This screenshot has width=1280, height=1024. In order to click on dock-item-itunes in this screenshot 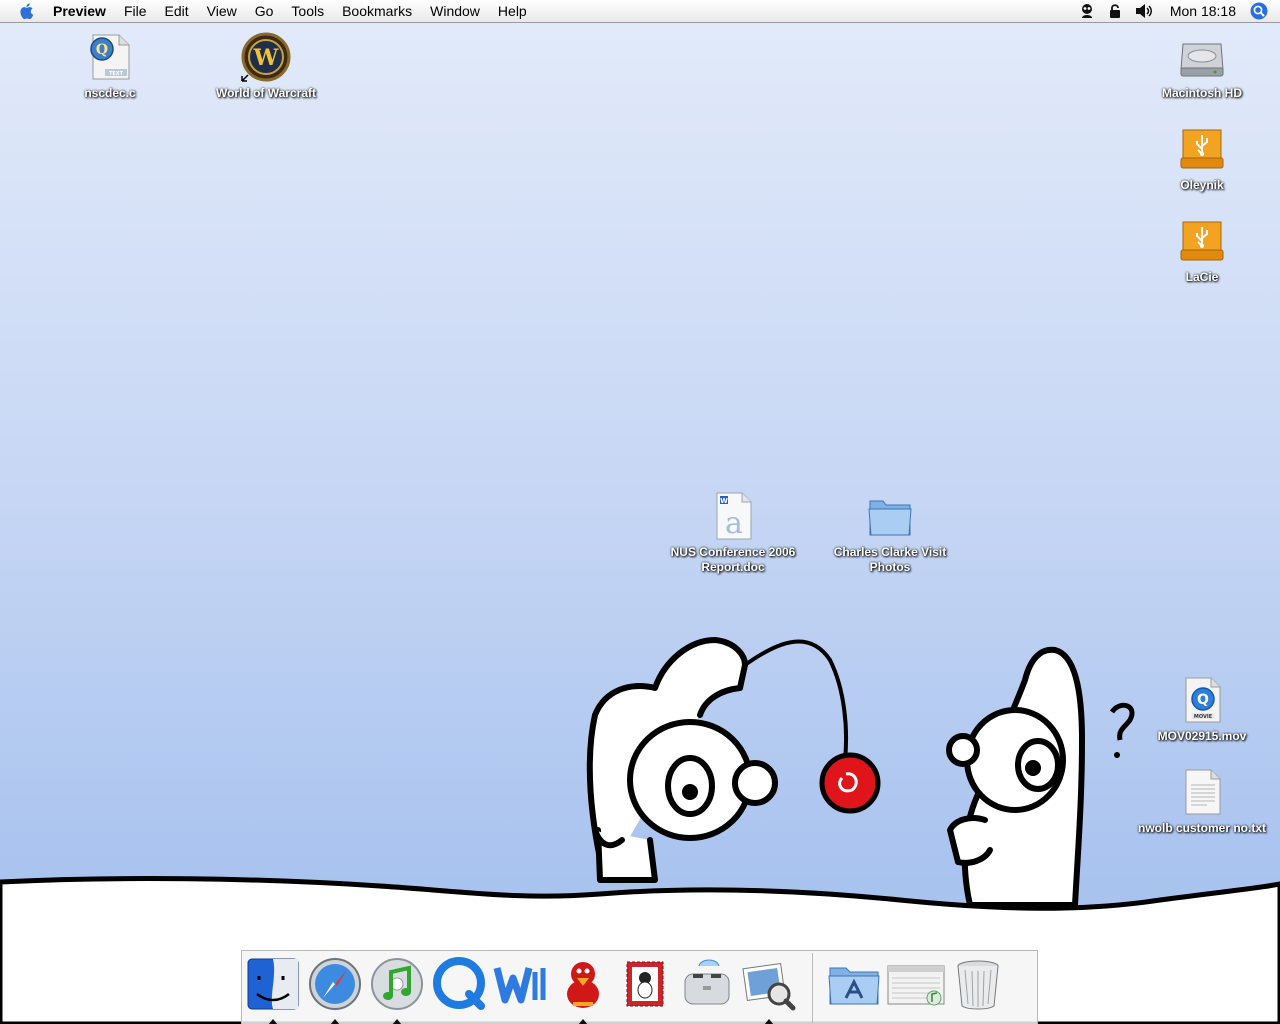, I will do `click(397, 987)`.